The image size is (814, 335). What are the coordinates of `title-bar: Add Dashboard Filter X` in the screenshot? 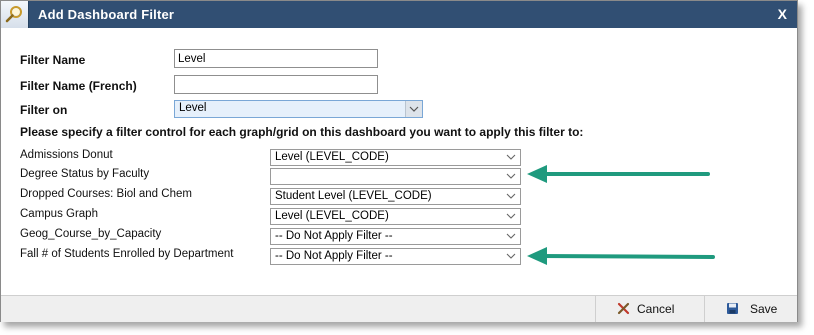 It's located at (399, 14).